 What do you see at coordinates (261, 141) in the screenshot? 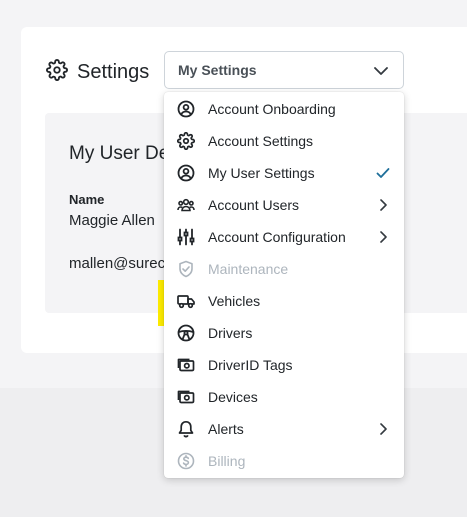
I see `menu-item-label: Account Settings` at bounding box center [261, 141].